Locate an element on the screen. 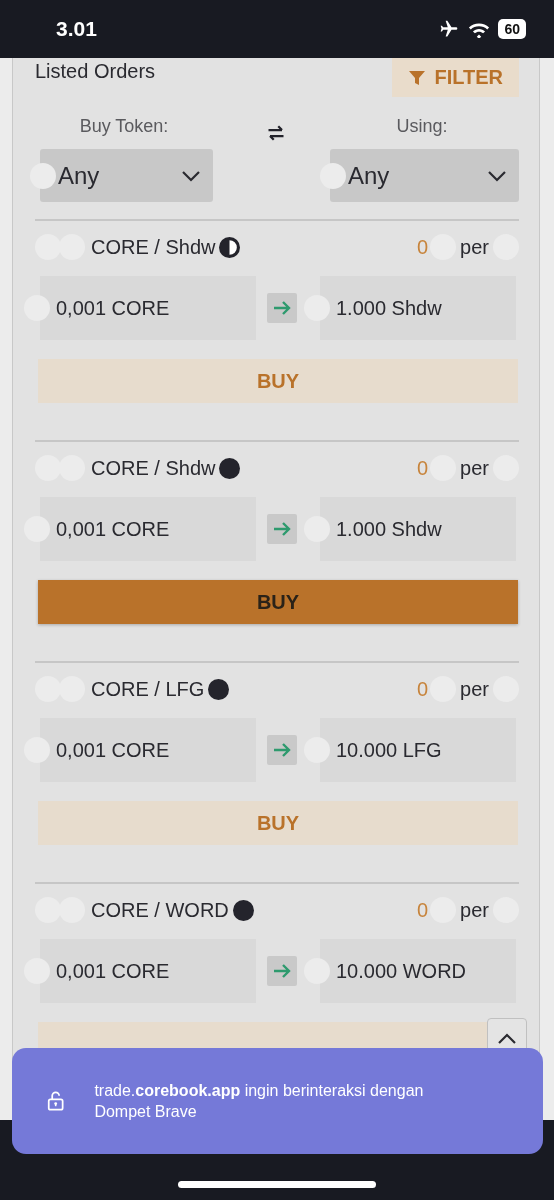 Image resolution: width=554 pixels, height=1200 pixels. funnel-icon is located at coordinates (417, 77).